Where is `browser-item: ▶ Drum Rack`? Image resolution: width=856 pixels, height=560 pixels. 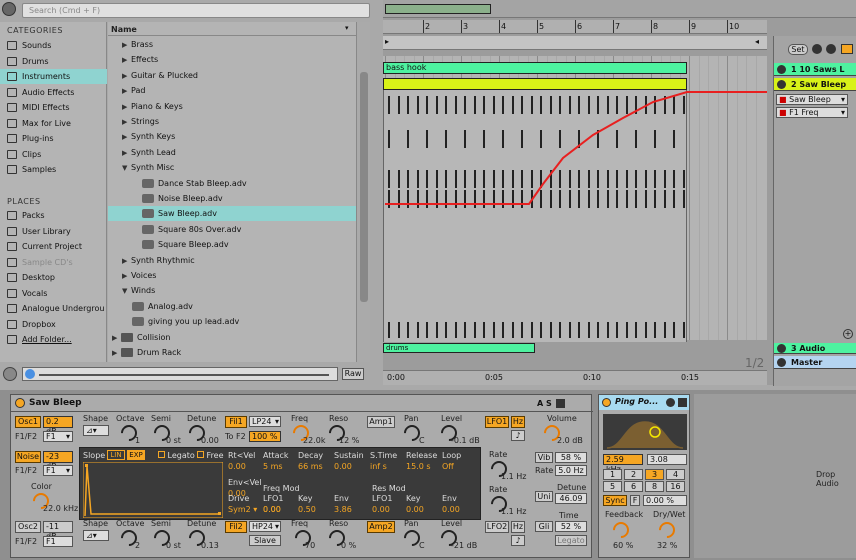
browser-item: ▶ Drum Rack is located at coordinates (232, 352).